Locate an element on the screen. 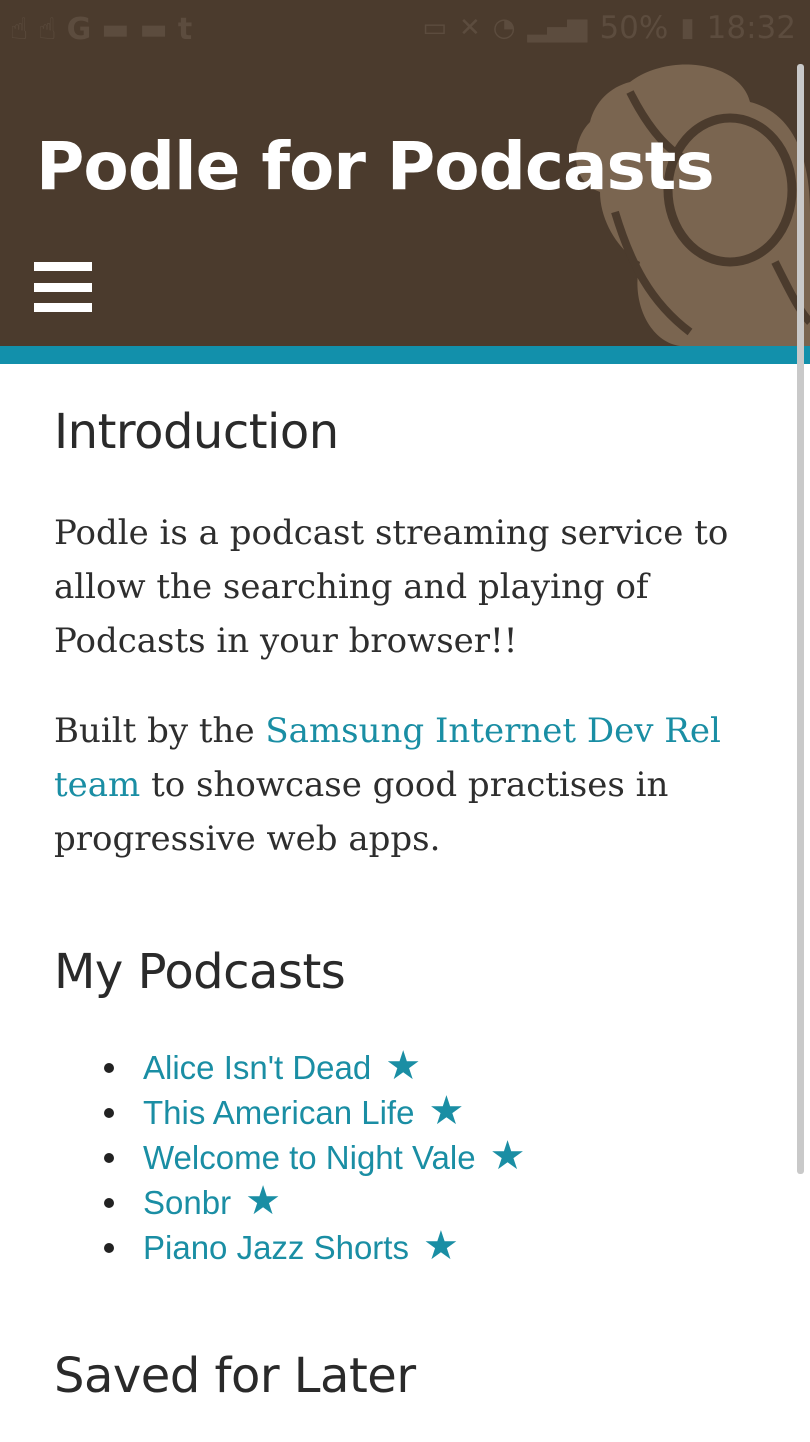 The width and height of the screenshot is (810, 1442). podcast-list-item: This American Life ★ is located at coordinates (314, 1111).